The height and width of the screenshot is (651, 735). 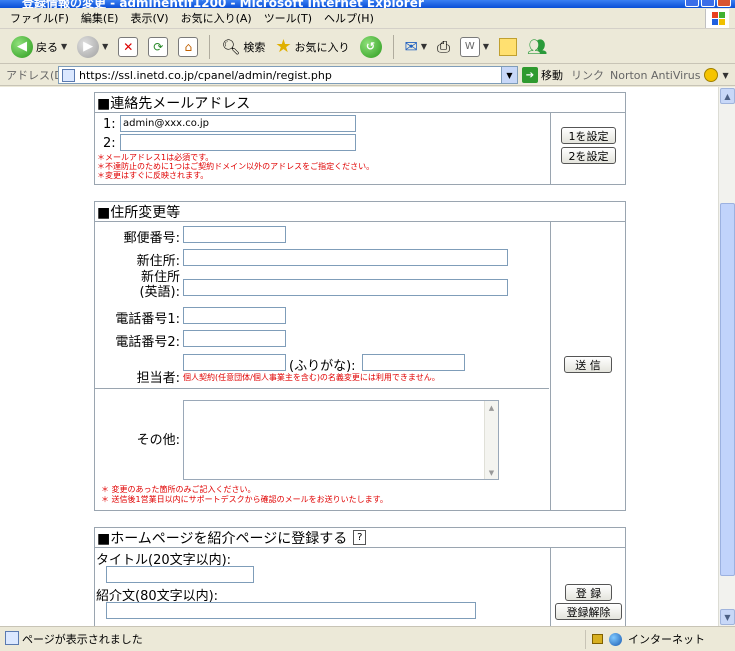 What do you see at coordinates (159, 285) in the screenshot?
I see `new-address-en-label: 新住所 (英語):` at bounding box center [159, 285].